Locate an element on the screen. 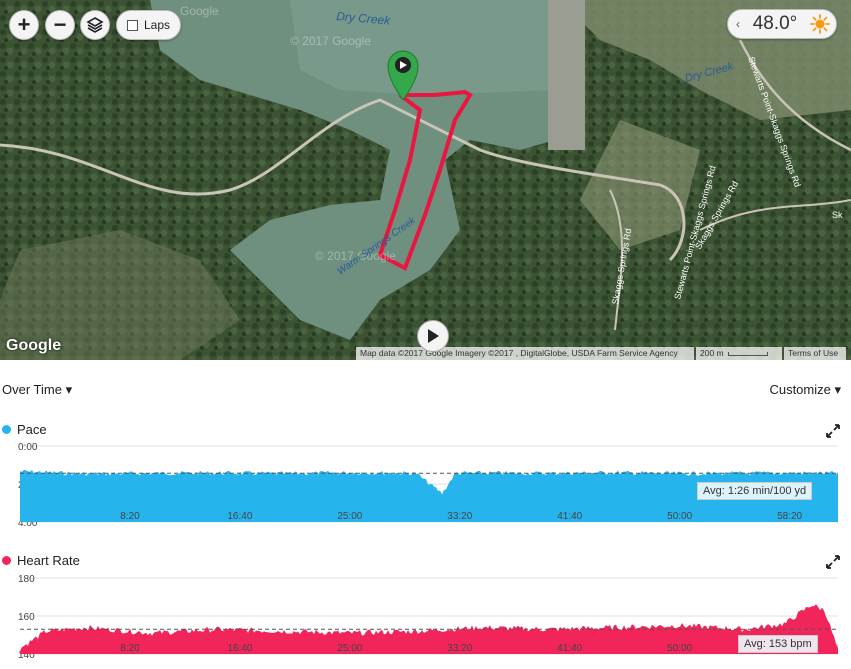 The image size is (851, 669). hr-average-badge: Avg: 153 bpm is located at coordinates (778, 644).